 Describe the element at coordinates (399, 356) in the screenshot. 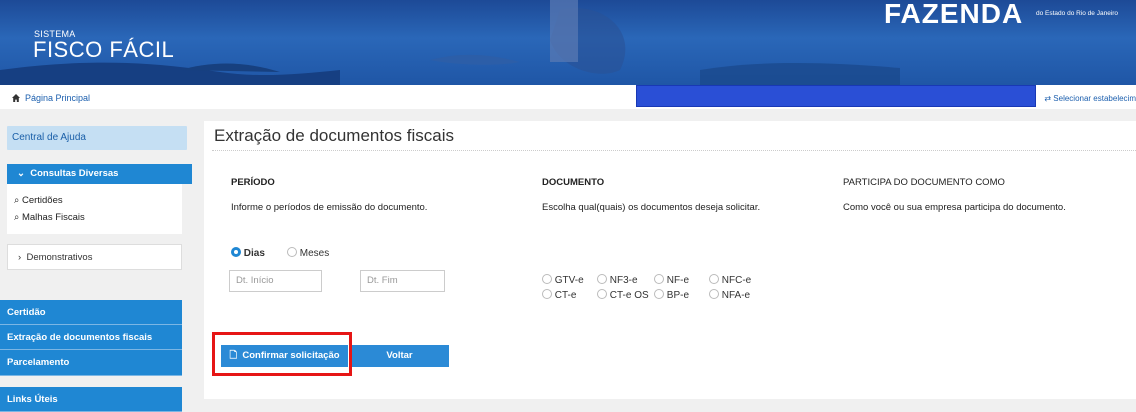

I see `back-button: Voltar` at that location.